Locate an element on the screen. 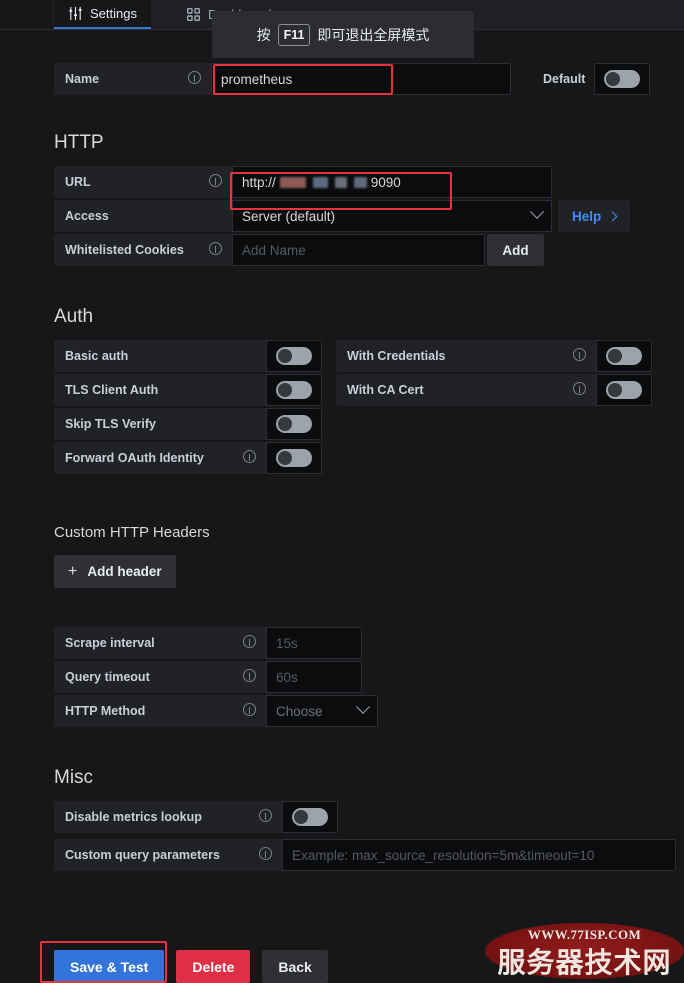  chevron-right-icon is located at coordinates (612, 216).